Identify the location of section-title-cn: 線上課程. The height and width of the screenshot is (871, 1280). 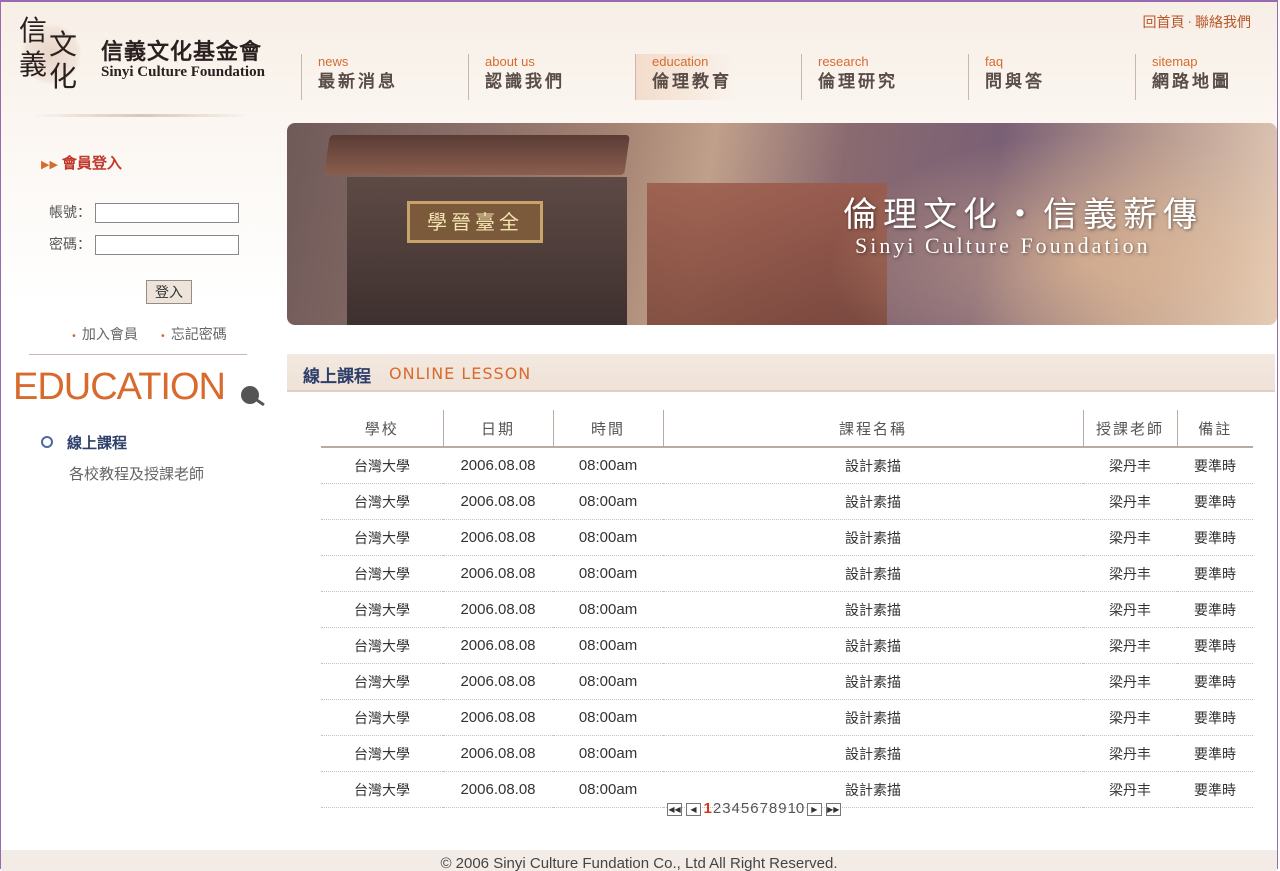
(337, 377).